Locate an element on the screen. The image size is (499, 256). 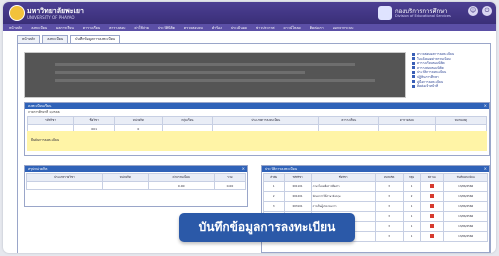
tab-home: หน้าหลัก is located at coordinates (29, 39).